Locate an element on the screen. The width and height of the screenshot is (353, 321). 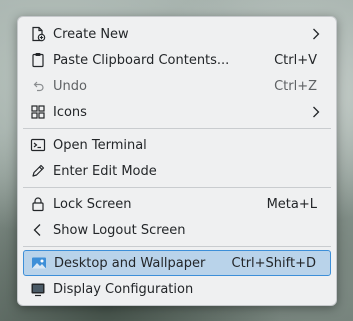
pencil-icon is located at coordinates (38, 171).